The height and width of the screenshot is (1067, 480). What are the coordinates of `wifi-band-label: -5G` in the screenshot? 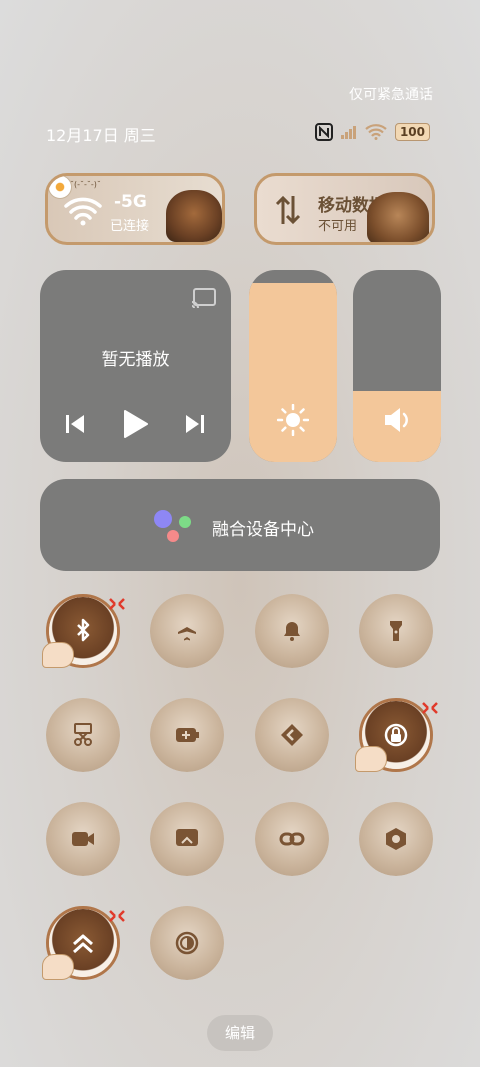 It's located at (130, 202).